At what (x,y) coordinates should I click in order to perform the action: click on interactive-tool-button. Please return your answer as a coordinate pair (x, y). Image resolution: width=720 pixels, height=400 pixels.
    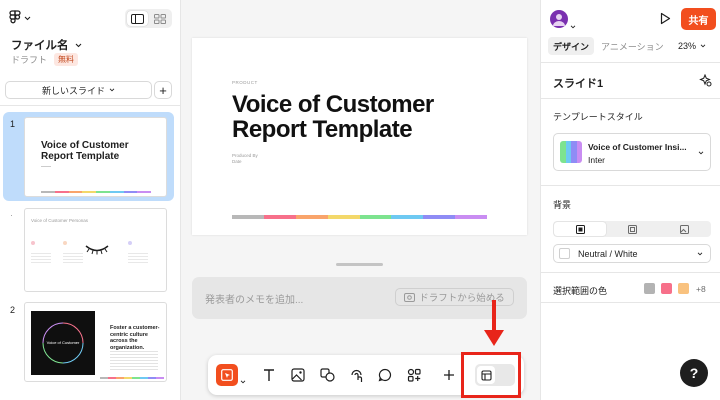
    Looking at the image, I should click on (356, 375).